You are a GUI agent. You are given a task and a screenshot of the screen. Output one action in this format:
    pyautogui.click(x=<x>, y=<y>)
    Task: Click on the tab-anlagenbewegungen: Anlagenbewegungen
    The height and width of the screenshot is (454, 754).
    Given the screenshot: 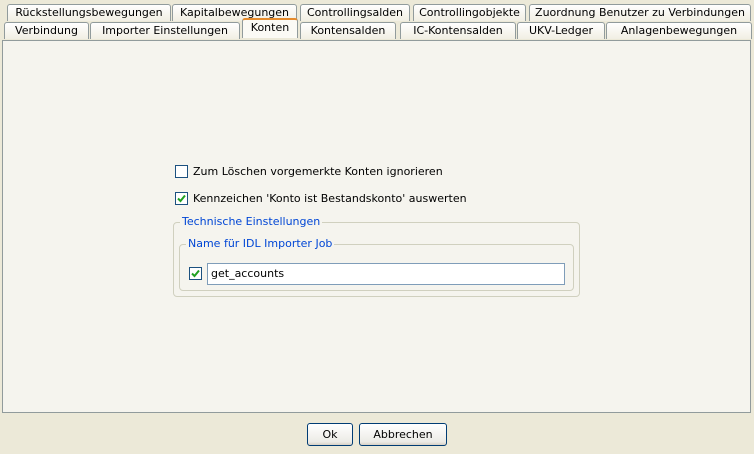 What is the action you would take?
    pyautogui.click(x=679, y=30)
    